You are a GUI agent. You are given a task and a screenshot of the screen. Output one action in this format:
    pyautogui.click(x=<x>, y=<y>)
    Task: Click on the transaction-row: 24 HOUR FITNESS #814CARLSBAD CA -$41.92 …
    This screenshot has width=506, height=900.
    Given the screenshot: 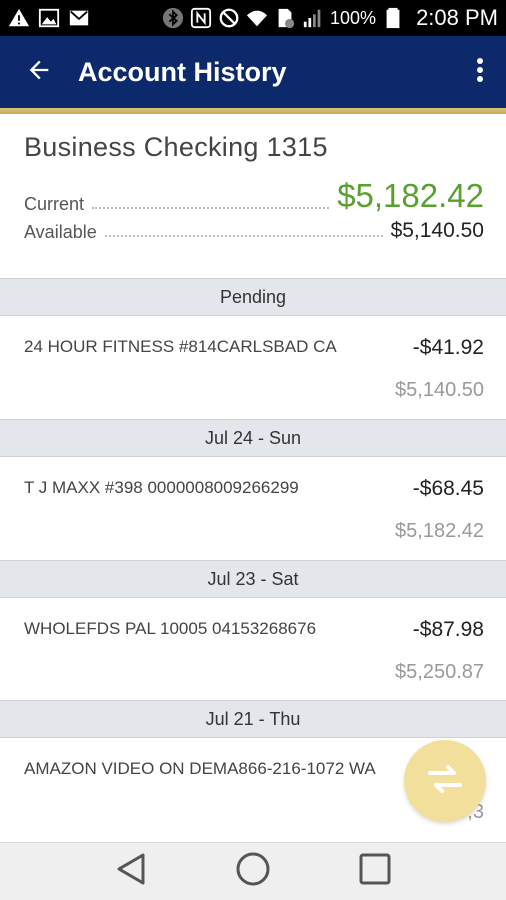 What is the action you would take?
    pyautogui.click(x=253, y=367)
    